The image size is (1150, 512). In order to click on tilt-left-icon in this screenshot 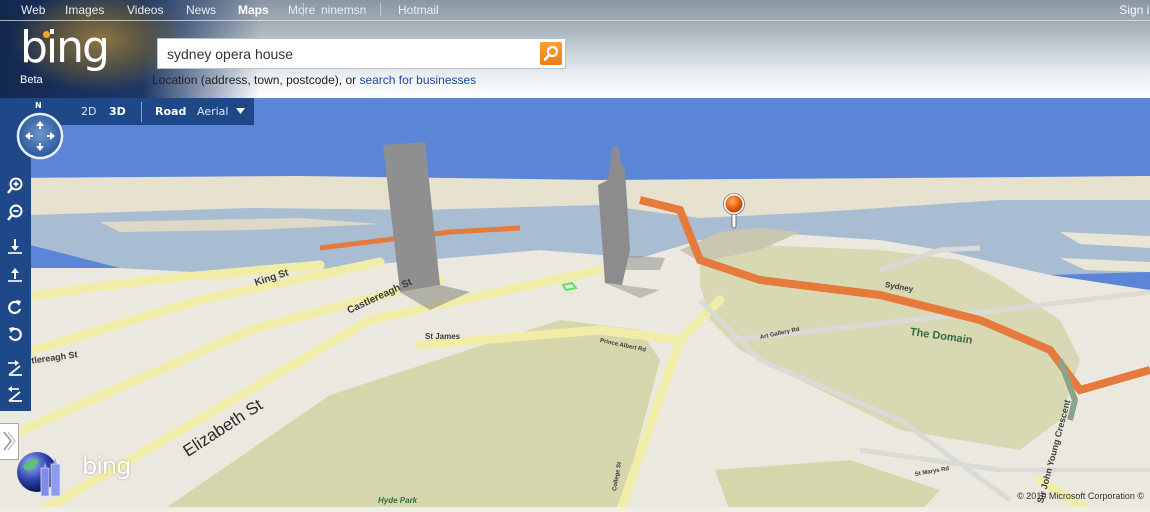, I will do `click(15, 394)`.